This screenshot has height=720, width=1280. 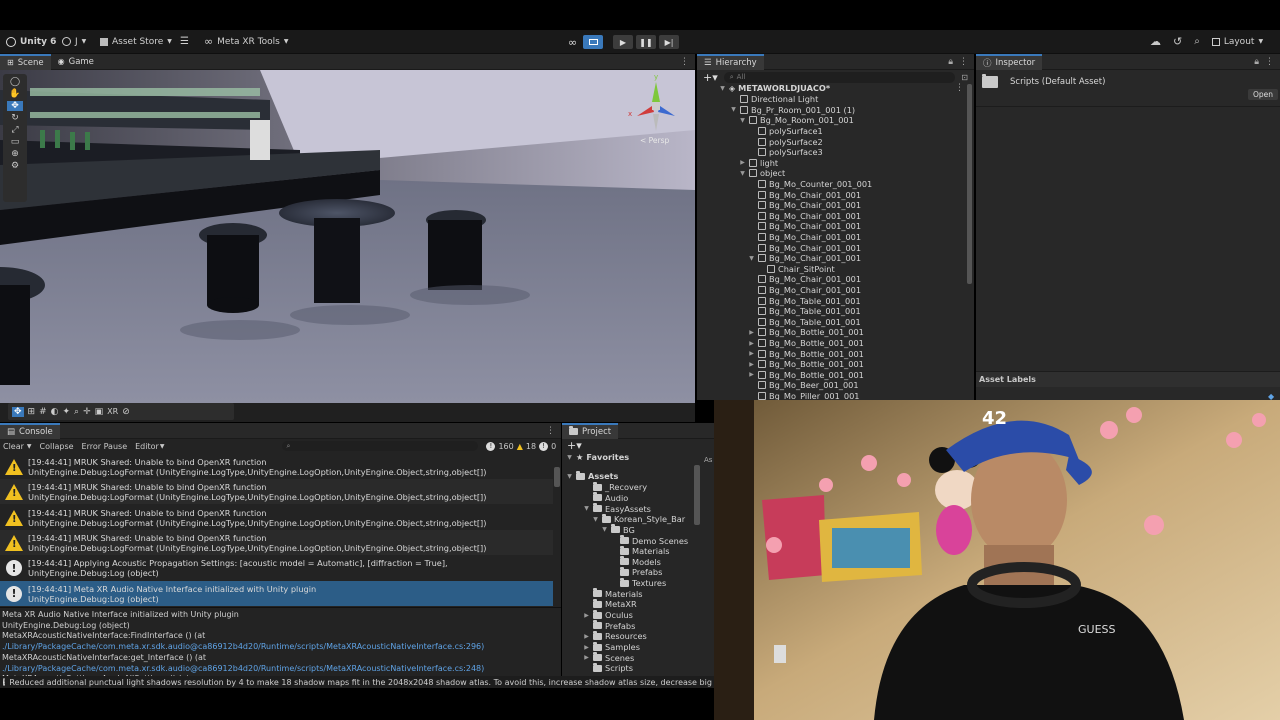 I want to click on hierarchy-root: ▼ ◈ METAWORLDJUACO*, so click(x=774, y=88).